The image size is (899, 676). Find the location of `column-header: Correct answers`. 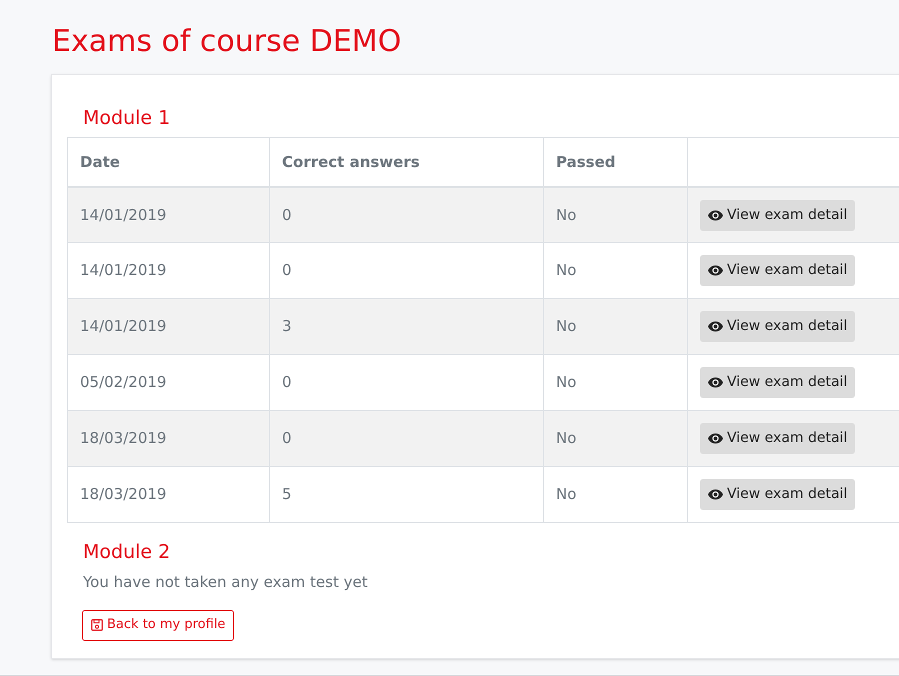

column-header: Correct answers is located at coordinates (351, 161).